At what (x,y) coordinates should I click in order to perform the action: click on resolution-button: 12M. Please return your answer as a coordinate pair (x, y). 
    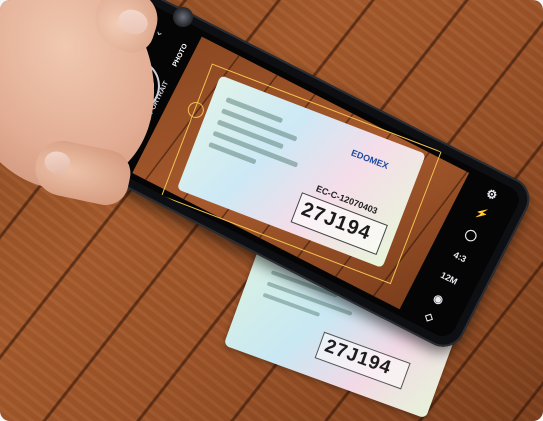
    Looking at the image, I should click on (449, 278).